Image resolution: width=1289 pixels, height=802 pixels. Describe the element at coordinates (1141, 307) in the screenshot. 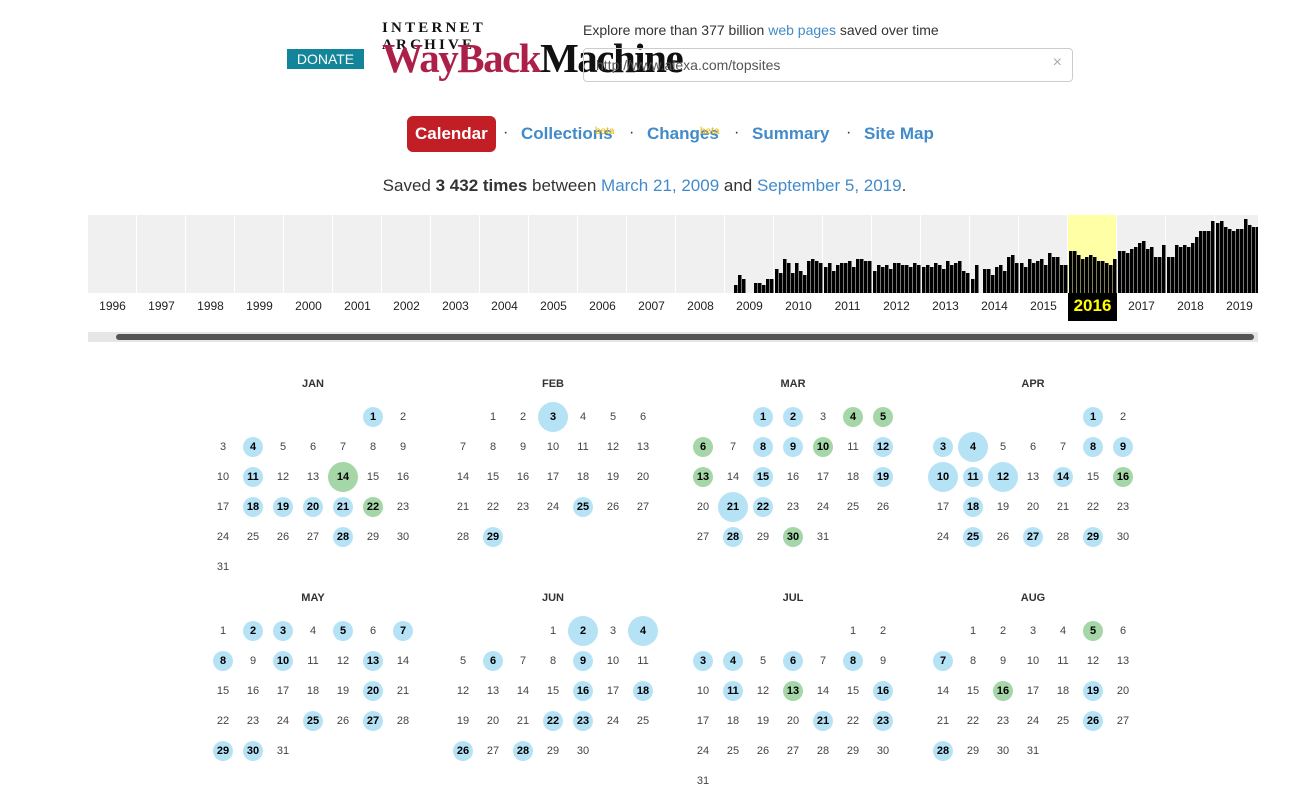

I see `year-label-2017: 2017` at that location.